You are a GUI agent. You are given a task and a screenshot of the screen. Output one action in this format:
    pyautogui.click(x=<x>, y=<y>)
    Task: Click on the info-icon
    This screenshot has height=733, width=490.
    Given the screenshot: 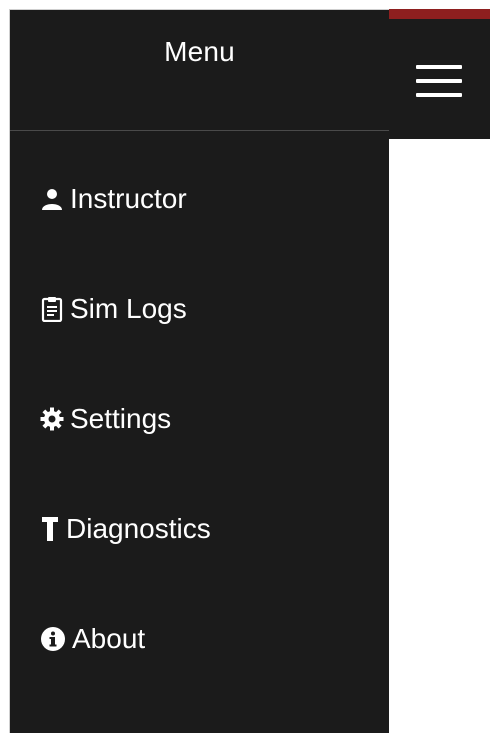 What is the action you would take?
    pyautogui.click(x=53, y=639)
    